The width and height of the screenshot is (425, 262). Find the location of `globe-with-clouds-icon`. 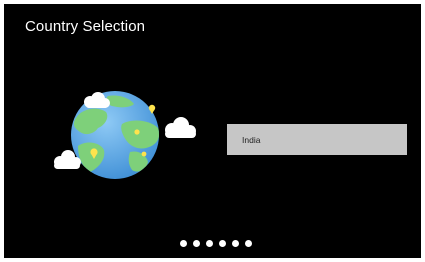

globe-with-clouds-icon is located at coordinates (125, 135).